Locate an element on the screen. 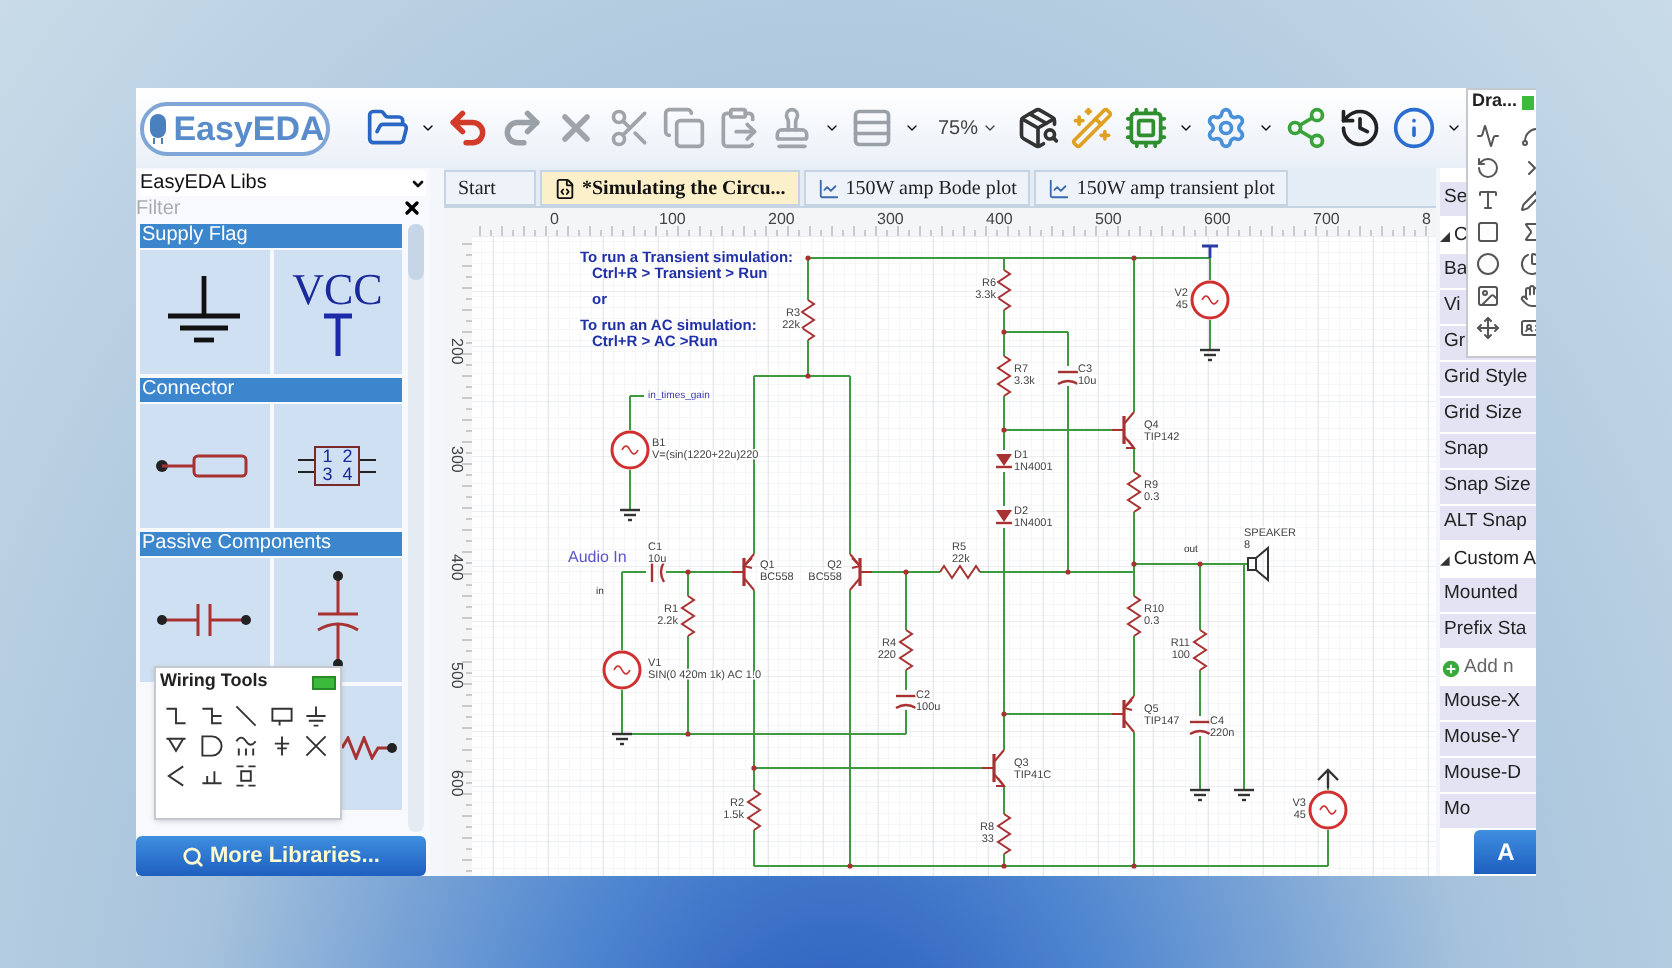 This screenshot has height=968, width=1672. ruler-label: 300 is located at coordinates (890, 219).